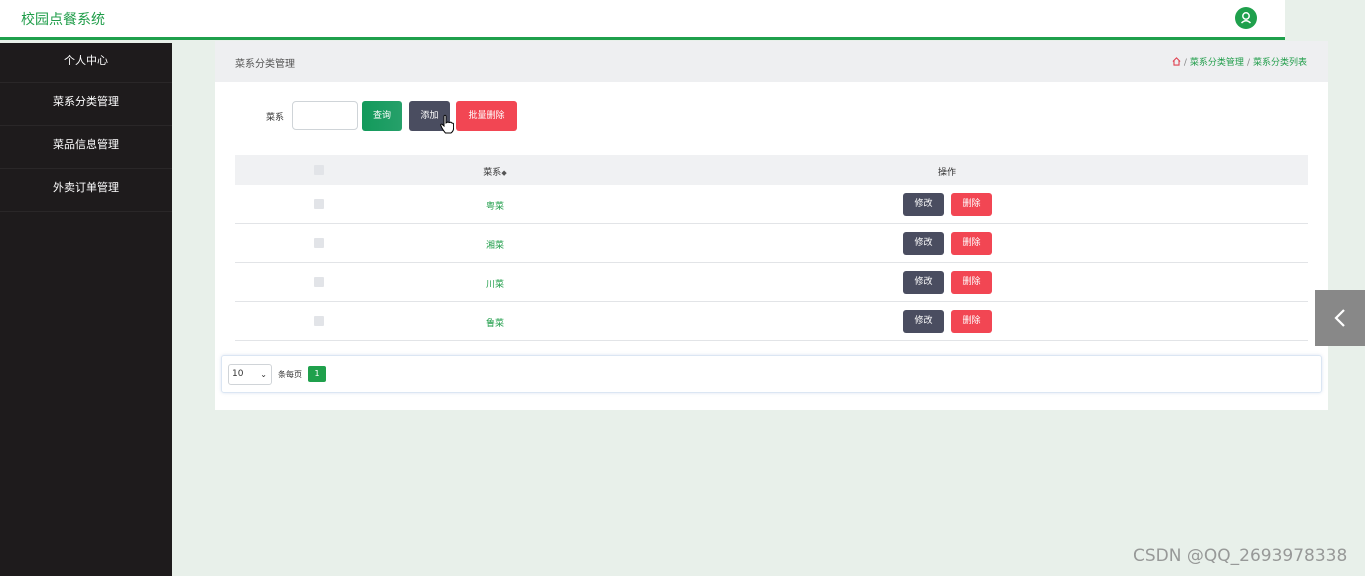  Describe the element at coordinates (1279, 63) in the screenshot. I see `breadcrumb-item-category-list: 菜系分类列表` at that location.